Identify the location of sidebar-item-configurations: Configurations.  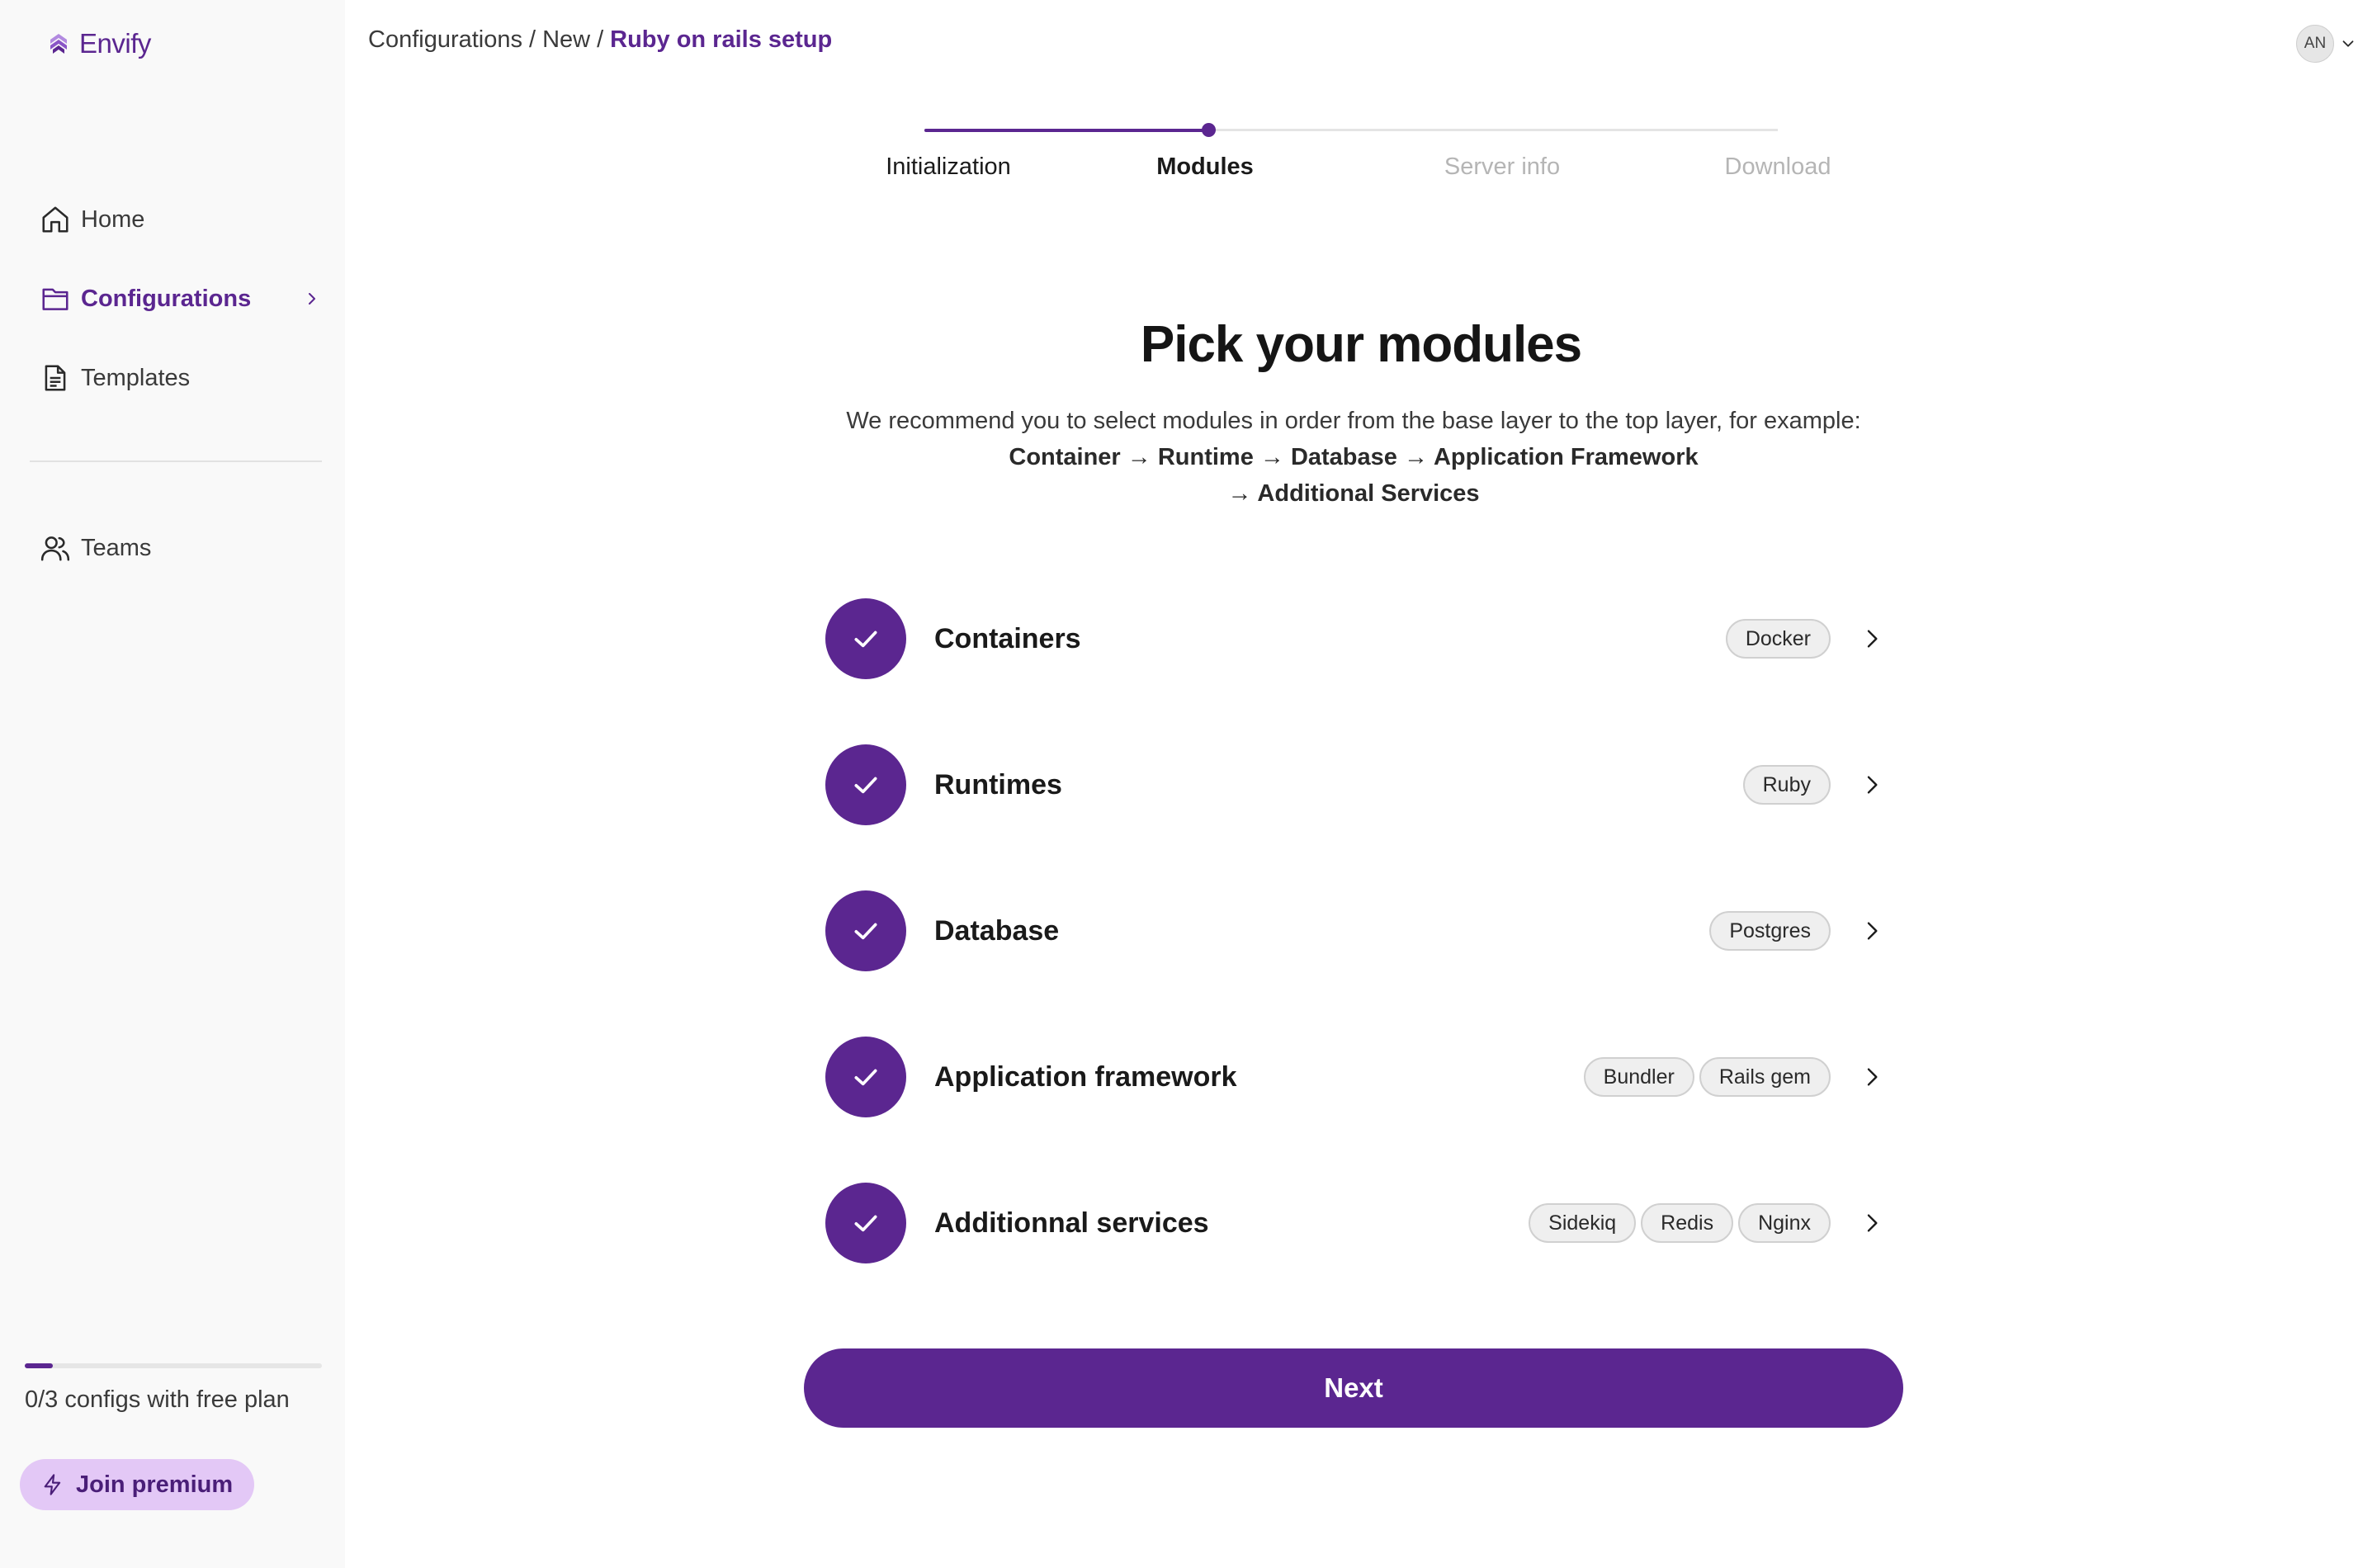
(178, 299).